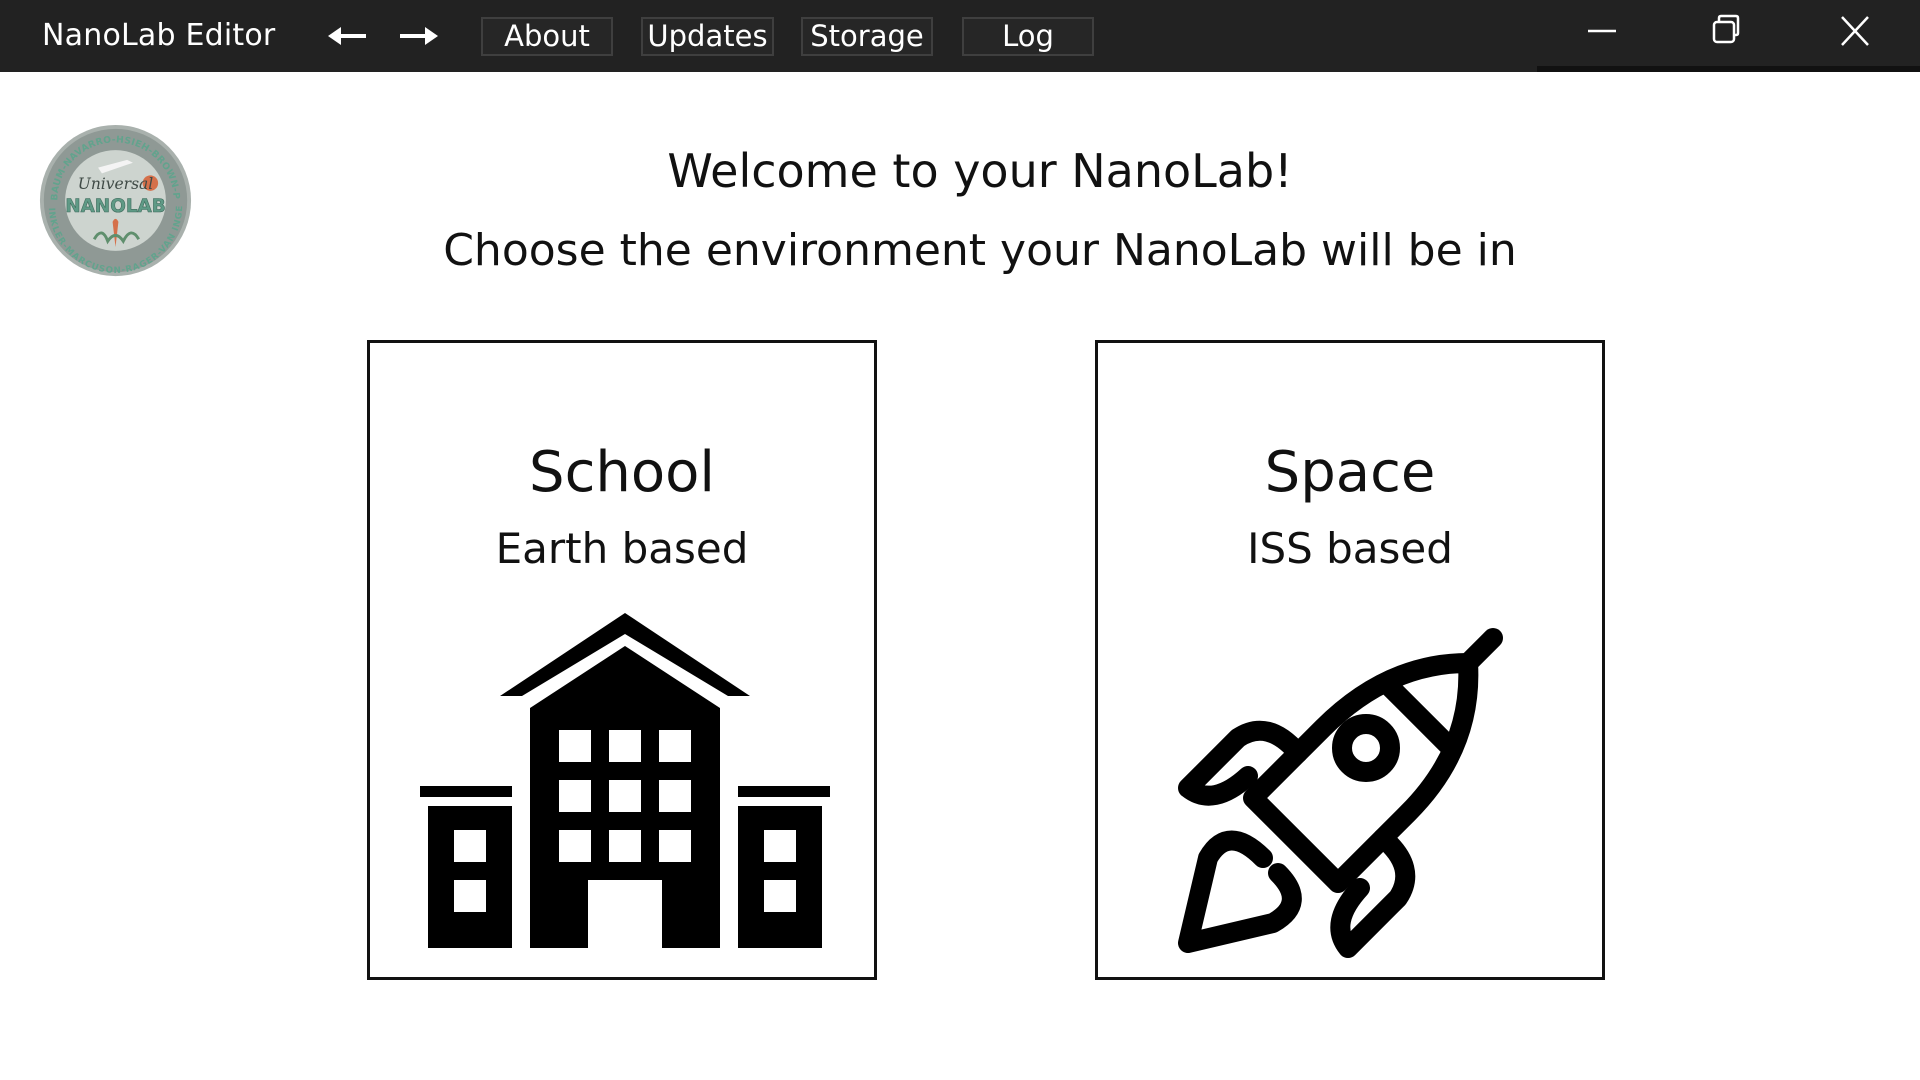 This screenshot has width=1920, height=1080. Describe the element at coordinates (707, 36) in the screenshot. I see `menu-updates-button: Updates` at that location.